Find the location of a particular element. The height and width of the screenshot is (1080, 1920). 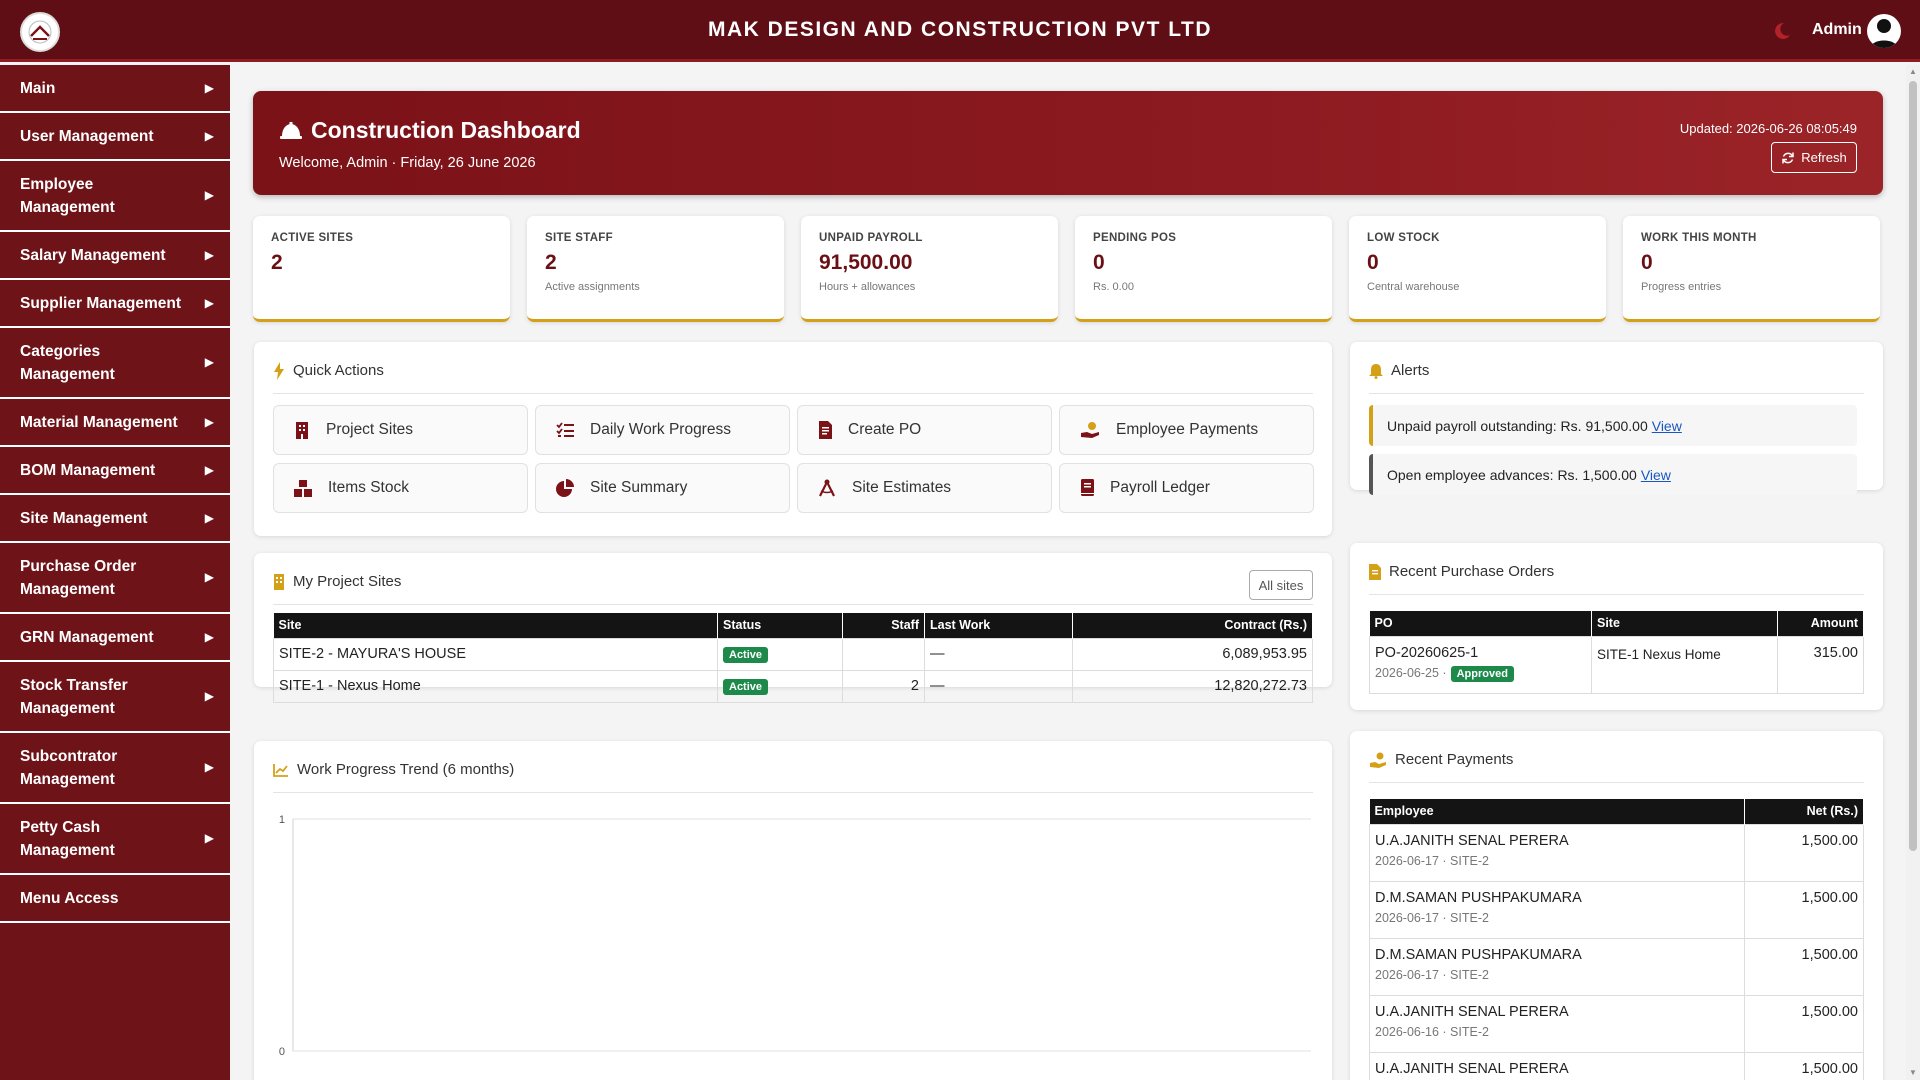

net-amount: 1,500.00 is located at coordinates (1804, 852).